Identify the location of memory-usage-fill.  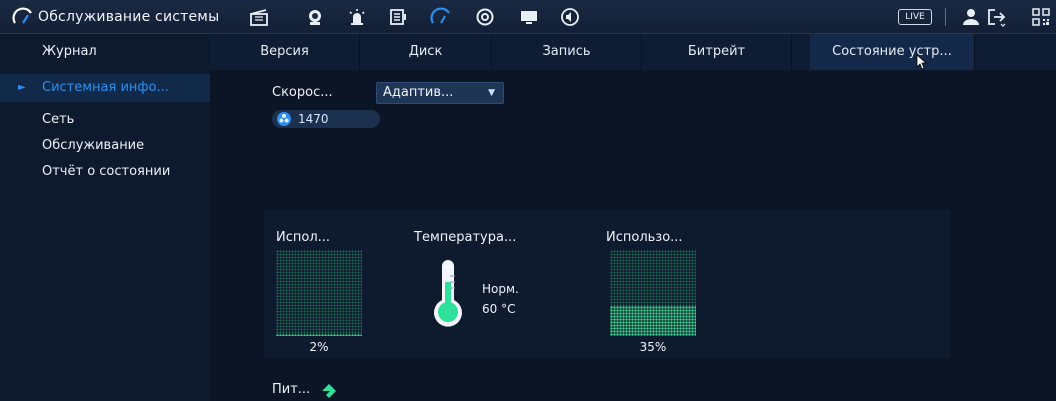
(653, 320).